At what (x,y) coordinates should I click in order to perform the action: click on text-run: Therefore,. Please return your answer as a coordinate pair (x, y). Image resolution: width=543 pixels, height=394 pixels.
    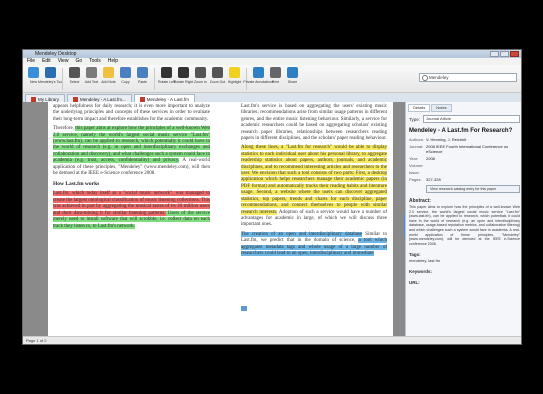
    Looking at the image, I should click on (64, 129).